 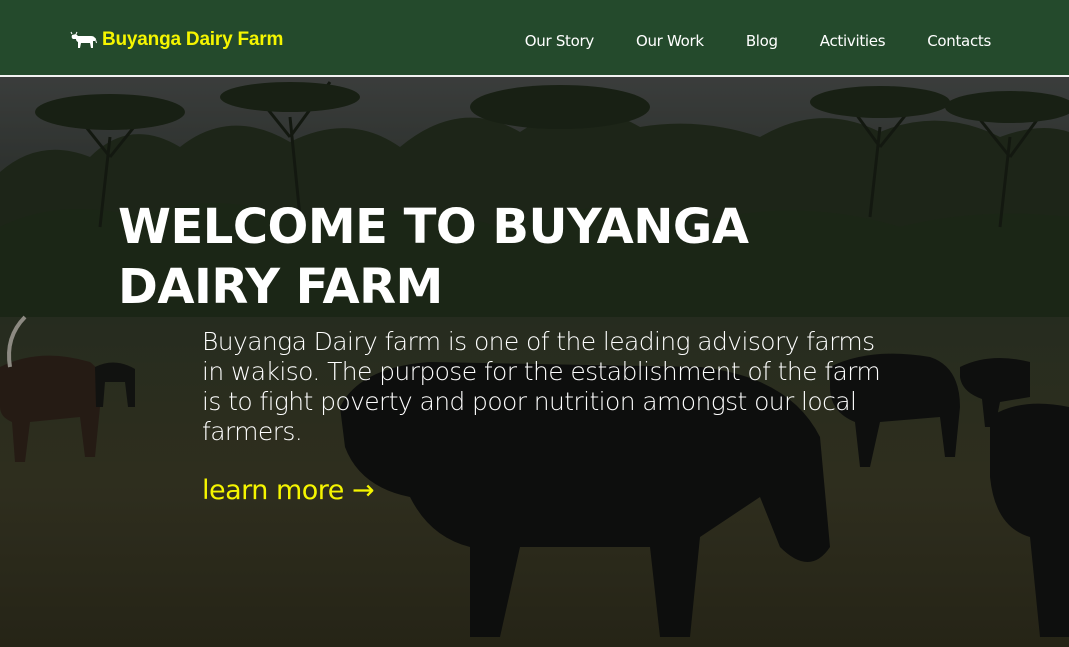 I want to click on brand-name: Buyanga Dairy Farm, so click(x=193, y=39).